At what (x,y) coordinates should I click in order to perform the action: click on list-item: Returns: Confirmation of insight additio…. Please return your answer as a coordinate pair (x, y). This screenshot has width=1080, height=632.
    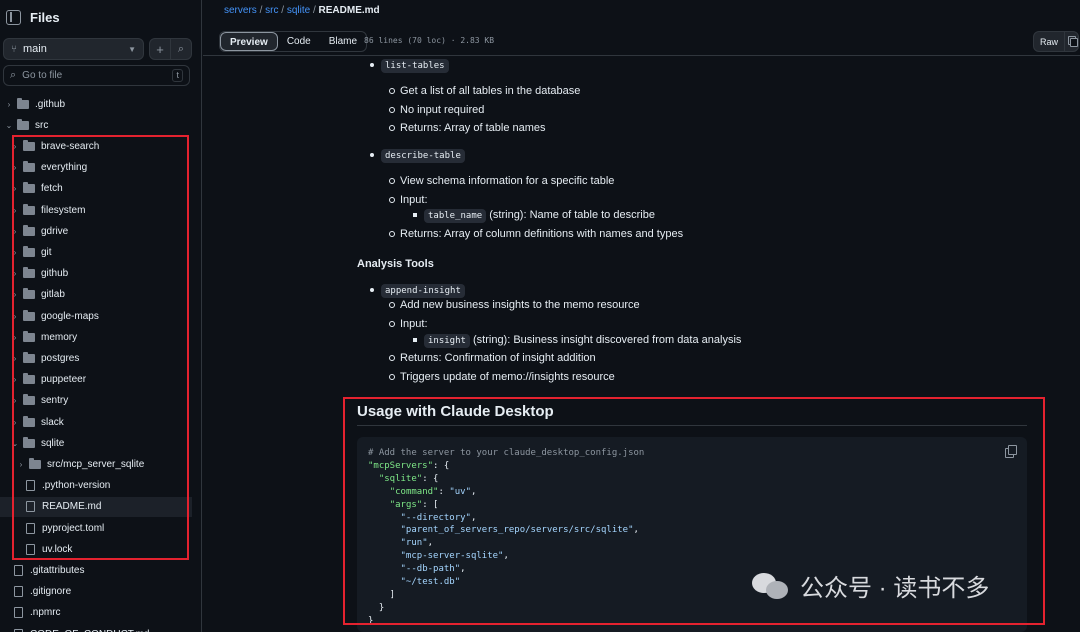
    Looking at the image, I should click on (492, 358).